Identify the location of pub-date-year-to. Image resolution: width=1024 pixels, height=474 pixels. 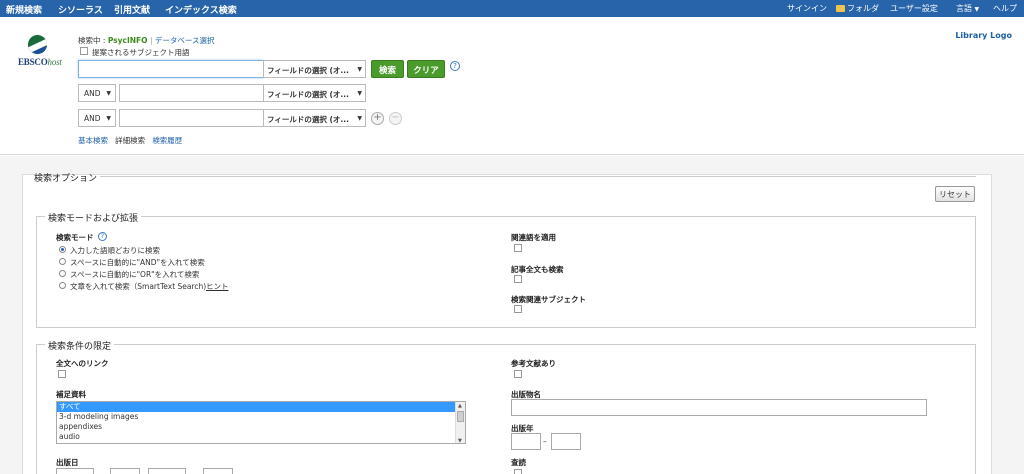
(218, 471).